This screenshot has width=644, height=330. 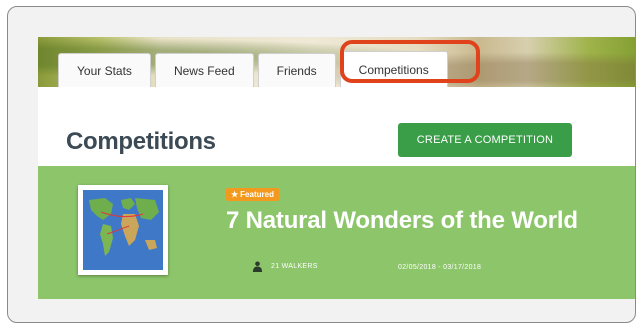 I want to click on tab-label: News Feed, so click(x=204, y=70).